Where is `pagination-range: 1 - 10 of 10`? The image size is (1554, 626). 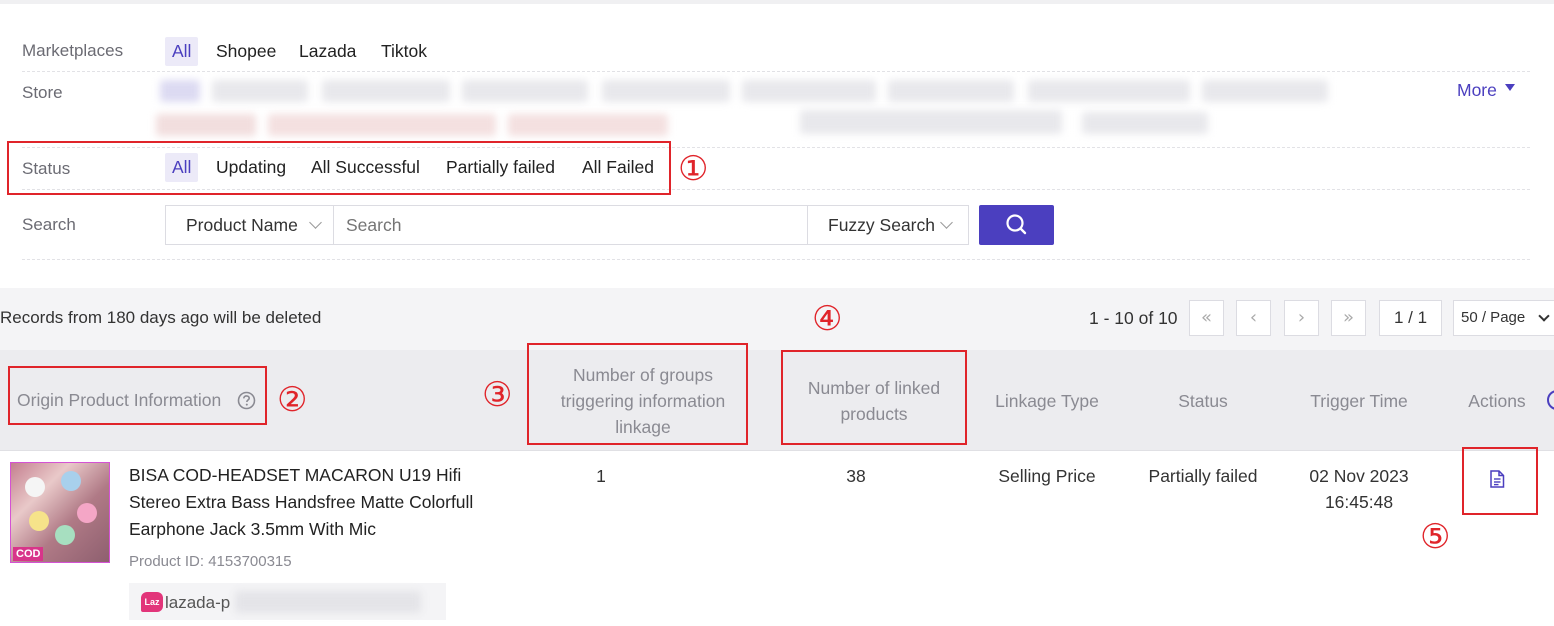 pagination-range: 1 - 10 of 10 is located at coordinates (1133, 318).